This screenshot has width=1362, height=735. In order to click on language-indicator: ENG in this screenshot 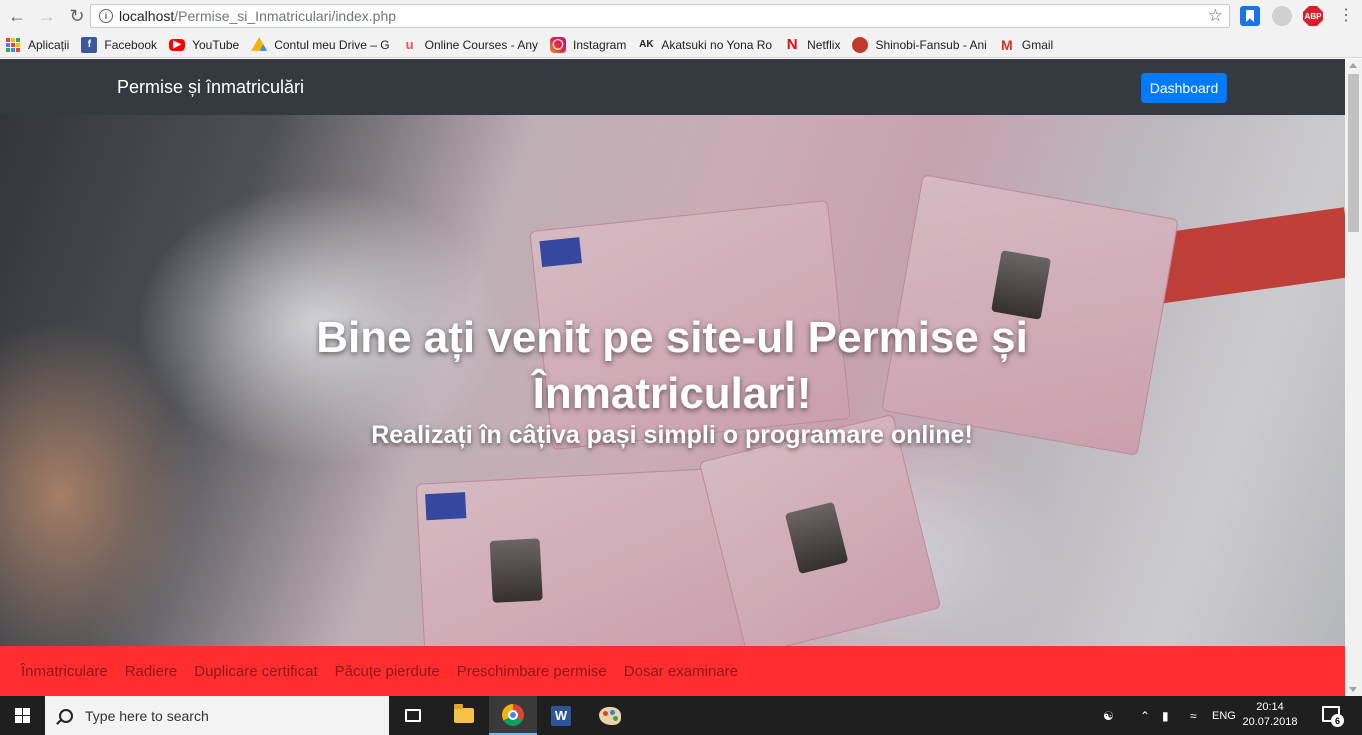, I will do `click(1224, 715)`.